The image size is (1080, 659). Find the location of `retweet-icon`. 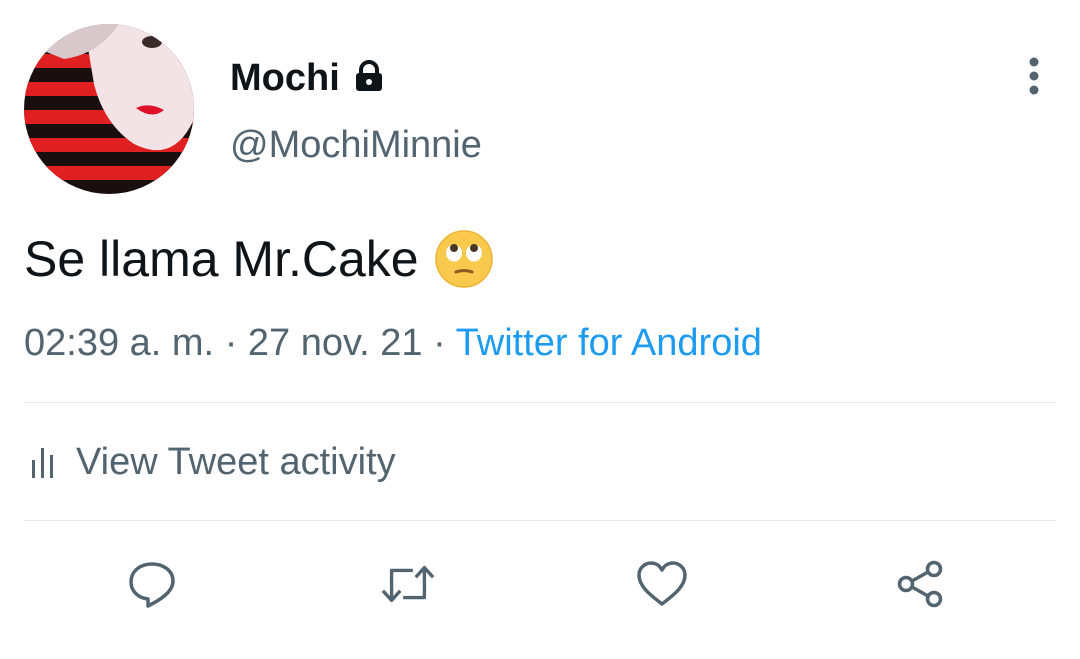

retweet-icon is located at coordinates (408, 584).